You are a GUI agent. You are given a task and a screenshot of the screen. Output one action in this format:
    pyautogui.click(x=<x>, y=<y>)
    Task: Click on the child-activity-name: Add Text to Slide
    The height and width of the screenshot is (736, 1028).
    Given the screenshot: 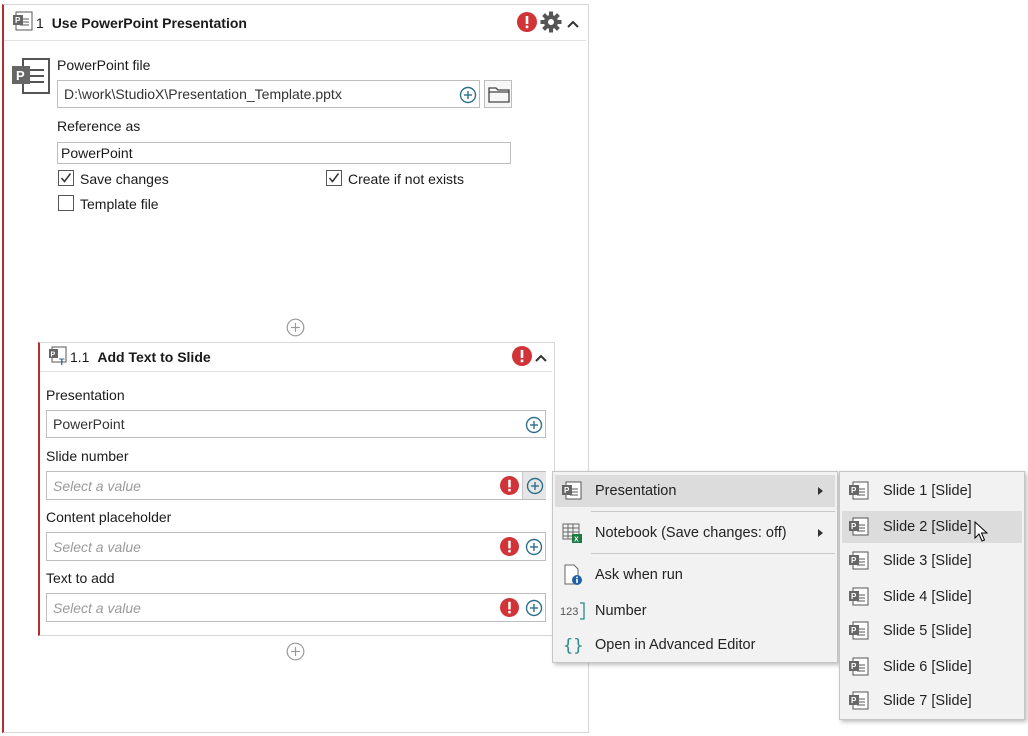 What is the action you would take?
    pyautogui.click(x=154, y=357)
    